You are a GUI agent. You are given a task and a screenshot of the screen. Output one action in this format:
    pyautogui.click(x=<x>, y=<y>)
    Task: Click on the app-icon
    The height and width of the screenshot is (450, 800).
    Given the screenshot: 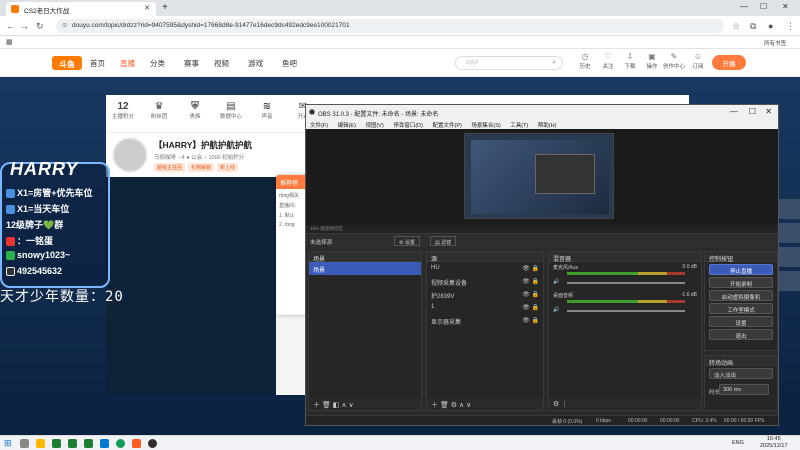 What is the action you would take?
    pyautogui.click(x=104, y=443)
    